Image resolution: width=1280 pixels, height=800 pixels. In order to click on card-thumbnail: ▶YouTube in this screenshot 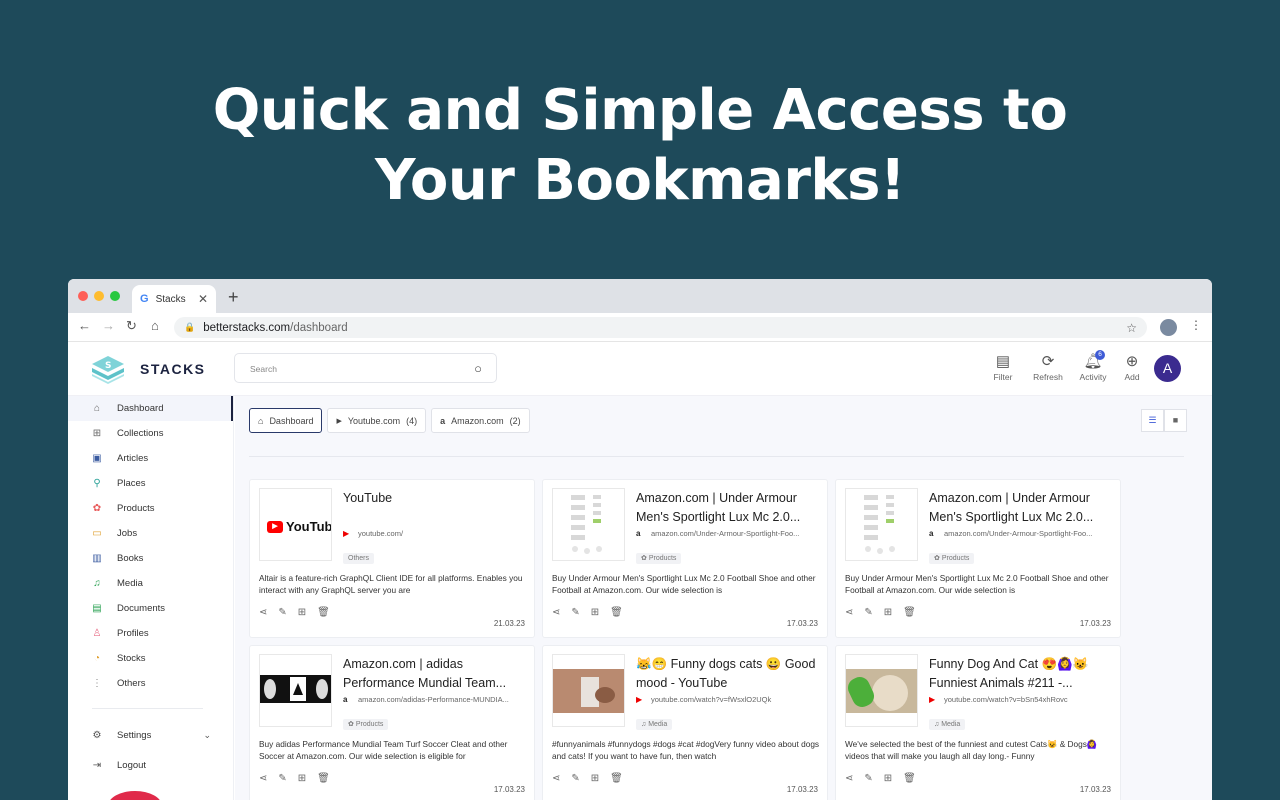, I will do `click(295, 524)`.